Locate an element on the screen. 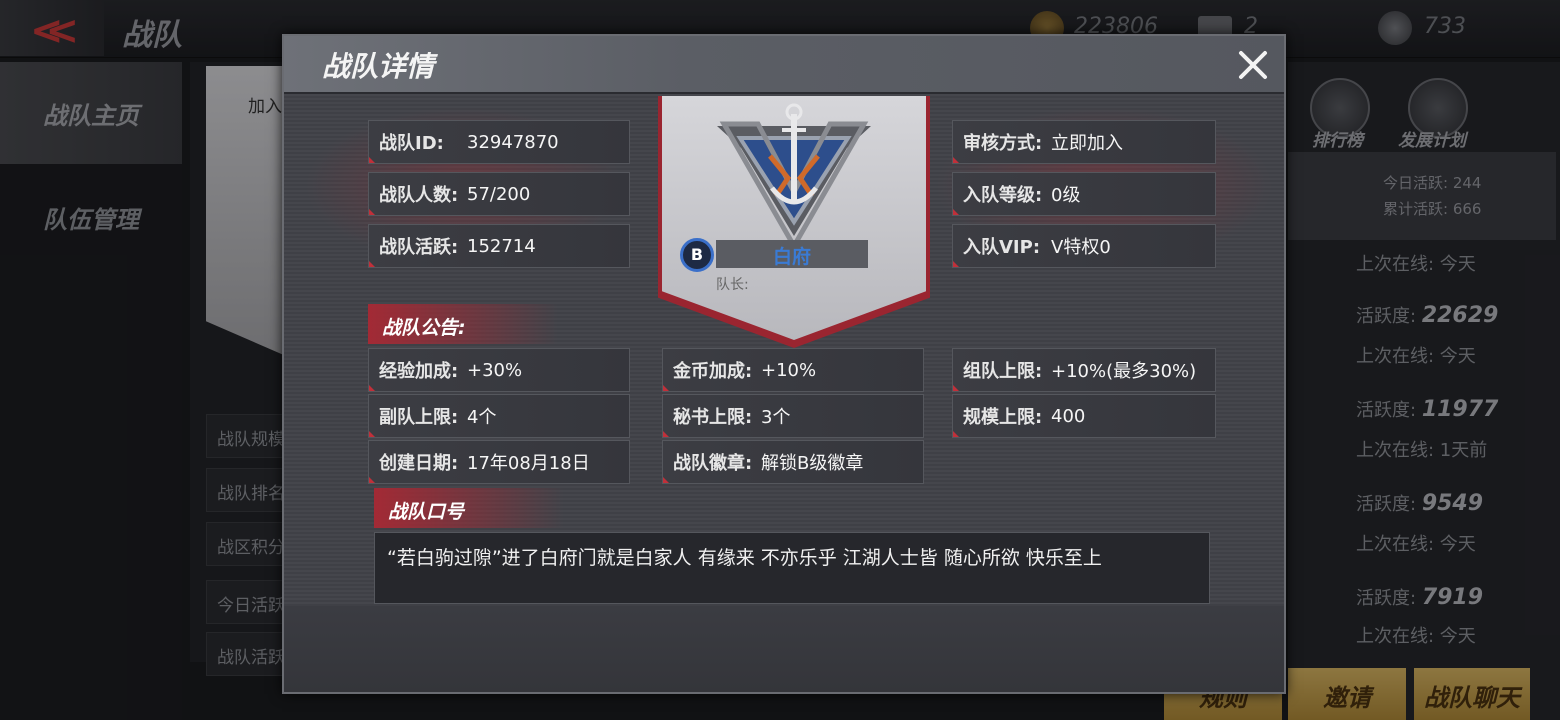  join-vip-value: V特权0 is located at coordinates (1081, 247).